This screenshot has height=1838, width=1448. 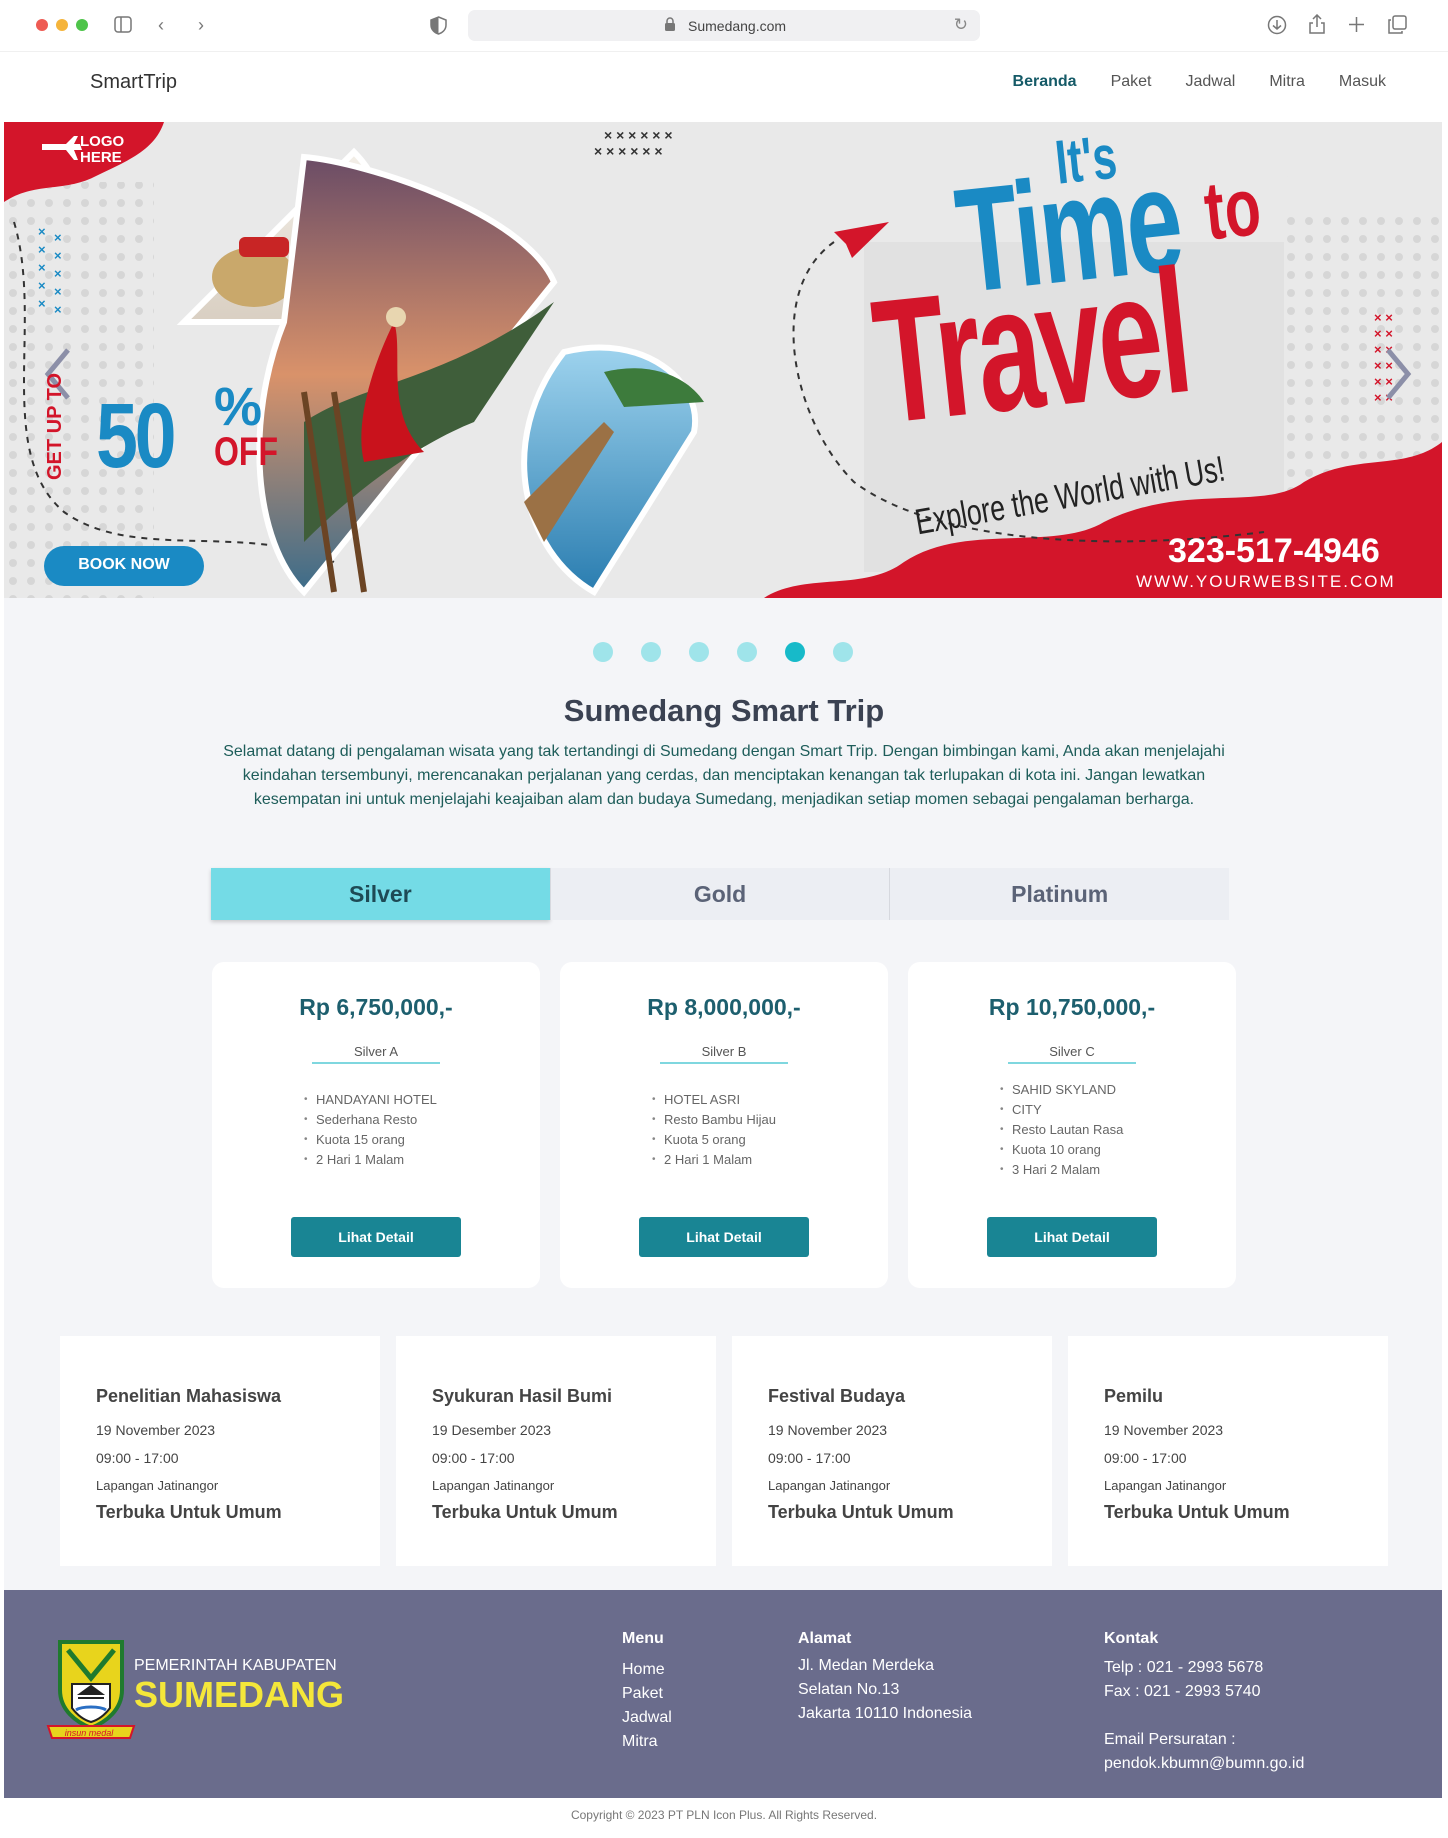 I want to click on back-icon: ‹, so click(x=161, y=25).